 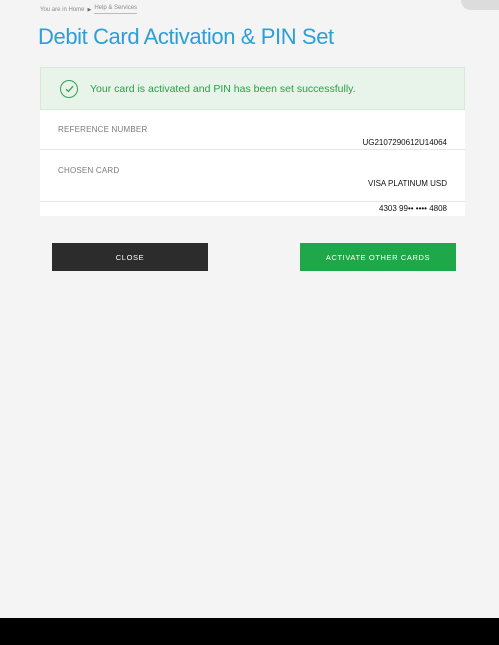 What do you see at coordinates (480, 5) in the screenshot?
I see `window-corner` at bounding box center [480, 5].